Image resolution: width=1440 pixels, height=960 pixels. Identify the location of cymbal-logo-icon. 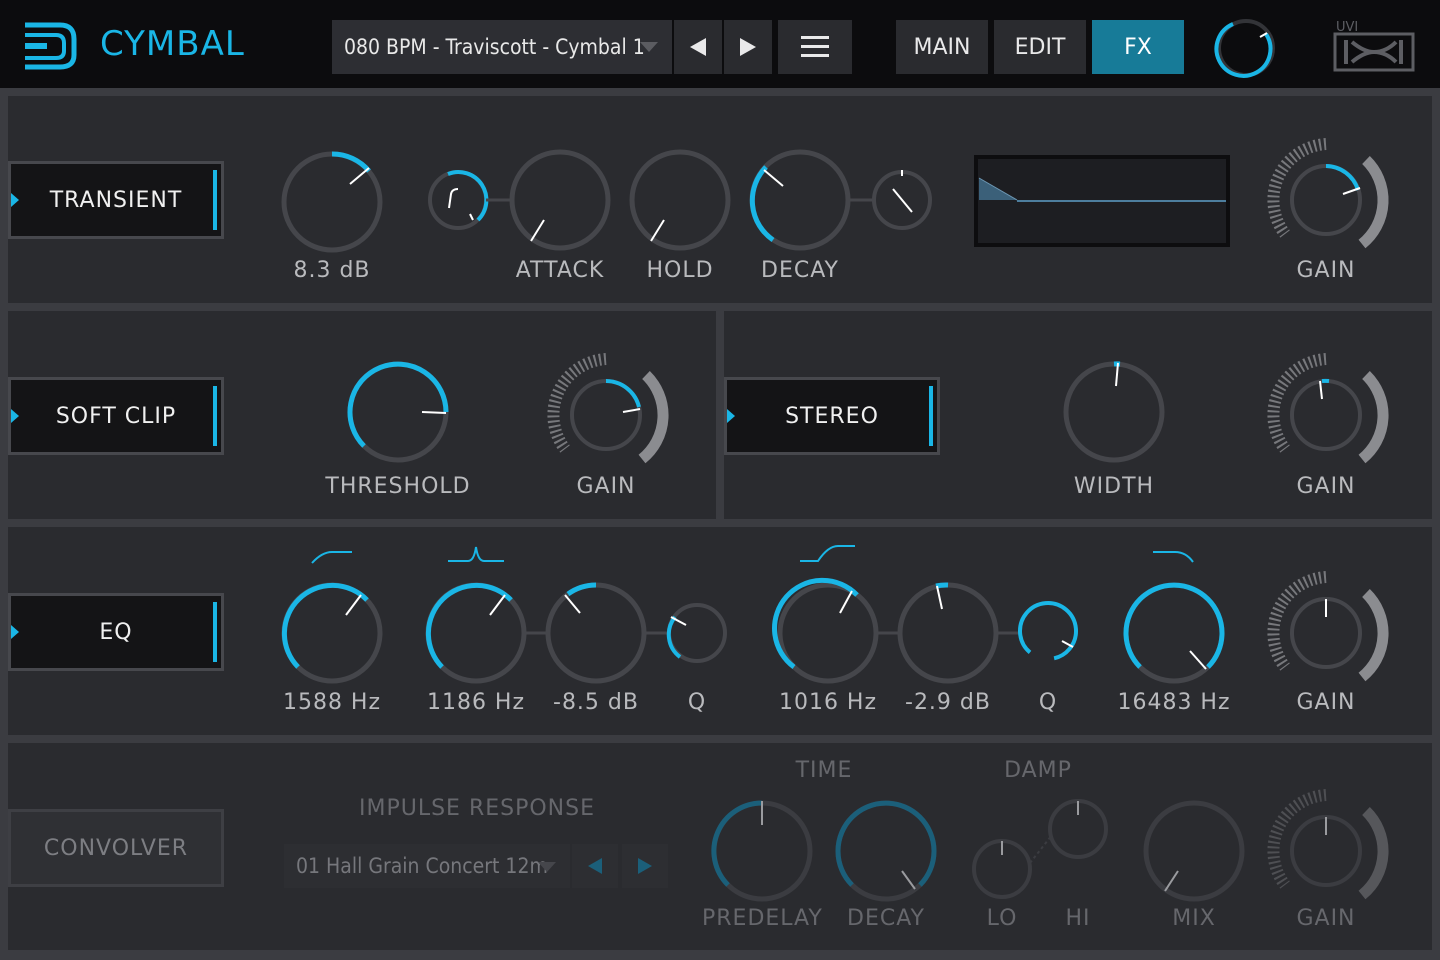
(51, 46).